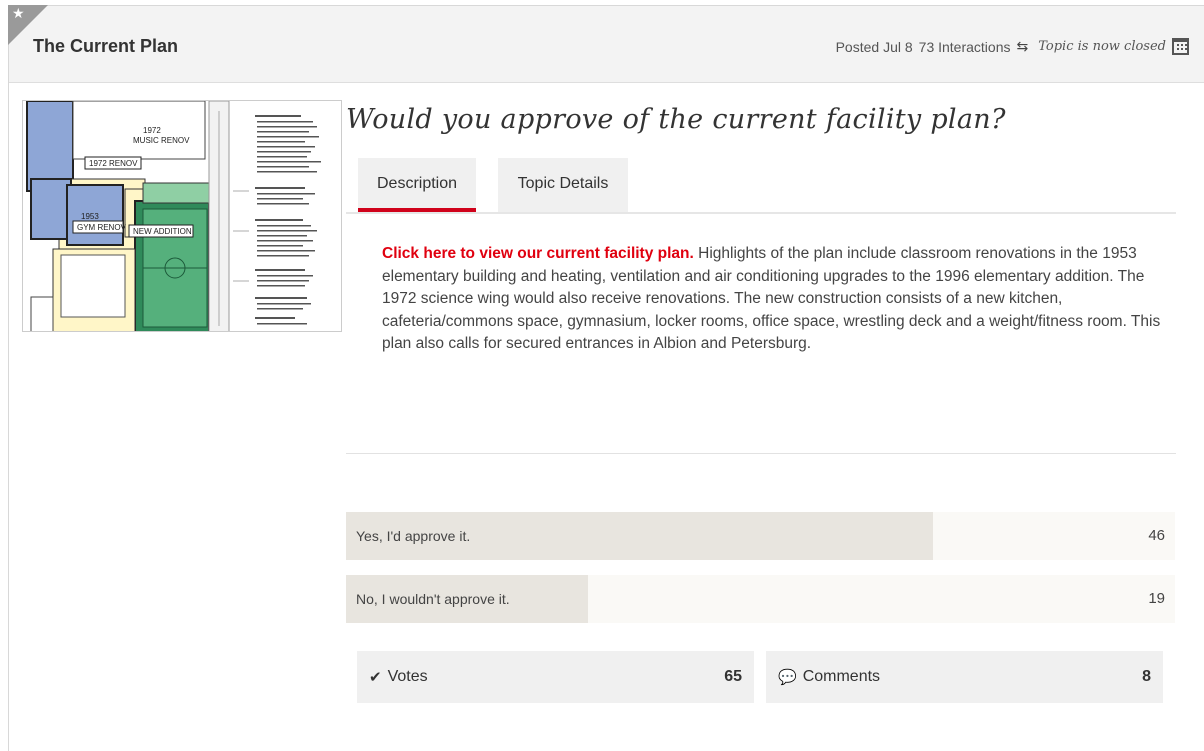 Image resolution: width=1204 pixels, height=751 pixels. Describe the element at coordinates (964, 677) in the screenshot. I see `comments-button: 💬 Comments 8` at that location.